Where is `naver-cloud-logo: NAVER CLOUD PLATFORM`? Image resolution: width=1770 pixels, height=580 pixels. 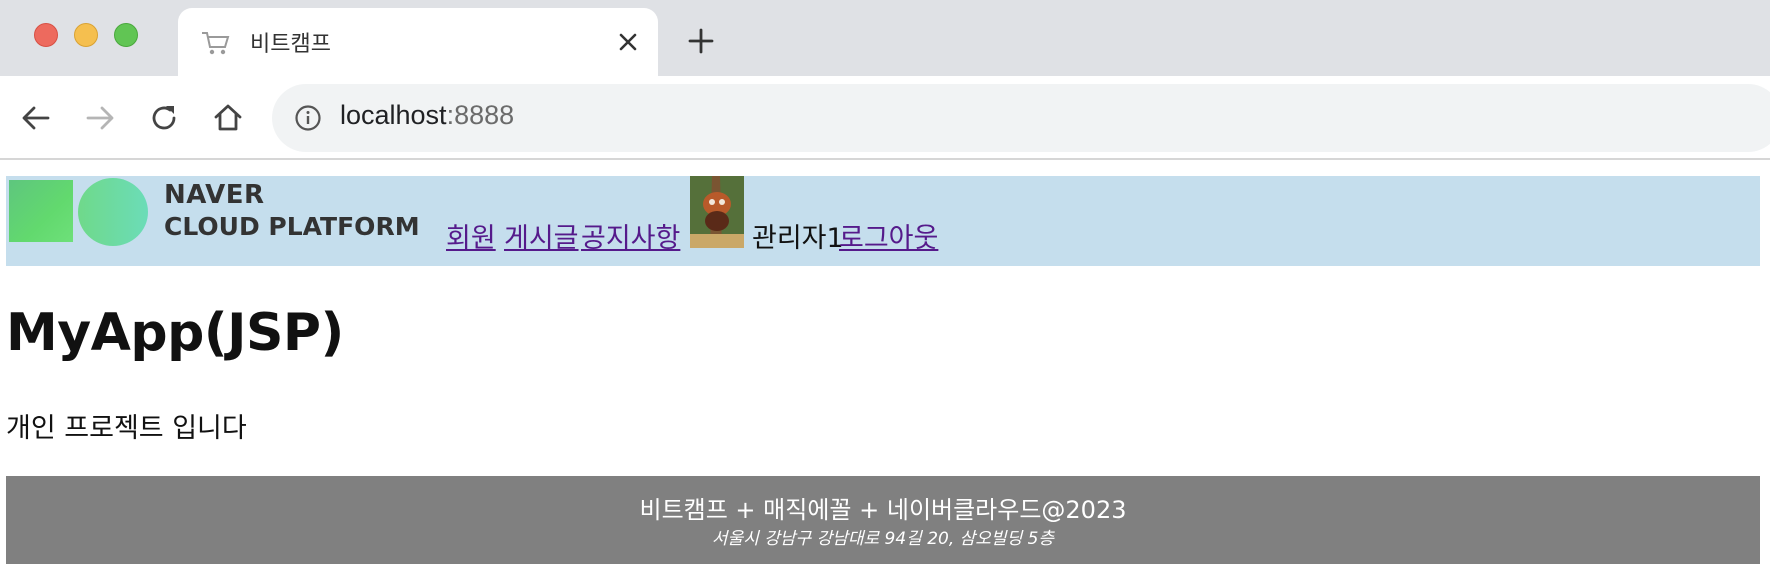
naver-cloud-logo: NAVER CLOUD PLATFORM is located at coordinates (292, 211).